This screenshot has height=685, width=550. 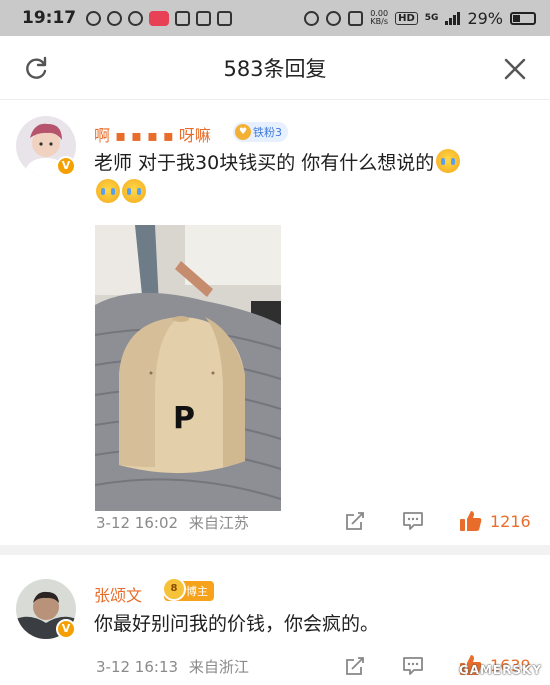 What do you see at coordinates (312, 18) in the screenshot?
I see `alarm-icon` at bounding box center [312, 18].